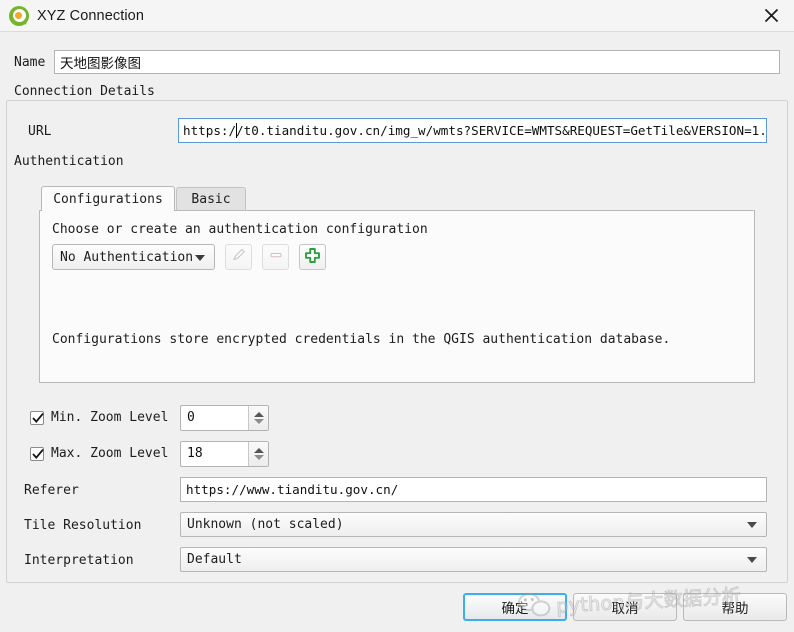 This screenshot has width=794, height=632. What do you see at coordinates (30, 62) in the screenshot?
I see `name-label: Name` at bounding box center [30, 62].